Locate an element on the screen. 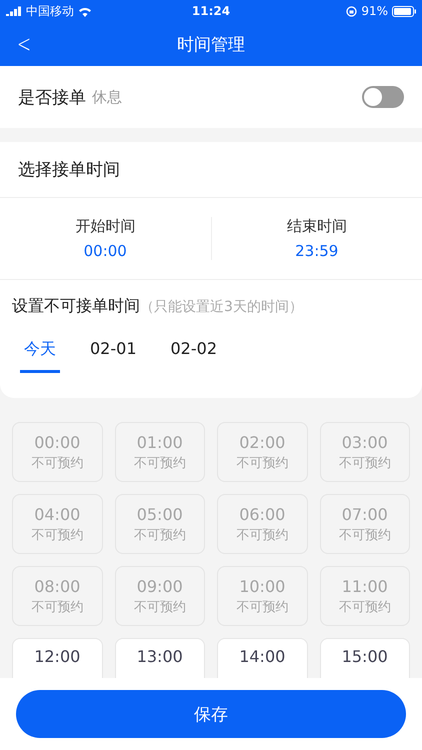  time-slot: 08:00 不可预约 is located at coordinates (57, 596).